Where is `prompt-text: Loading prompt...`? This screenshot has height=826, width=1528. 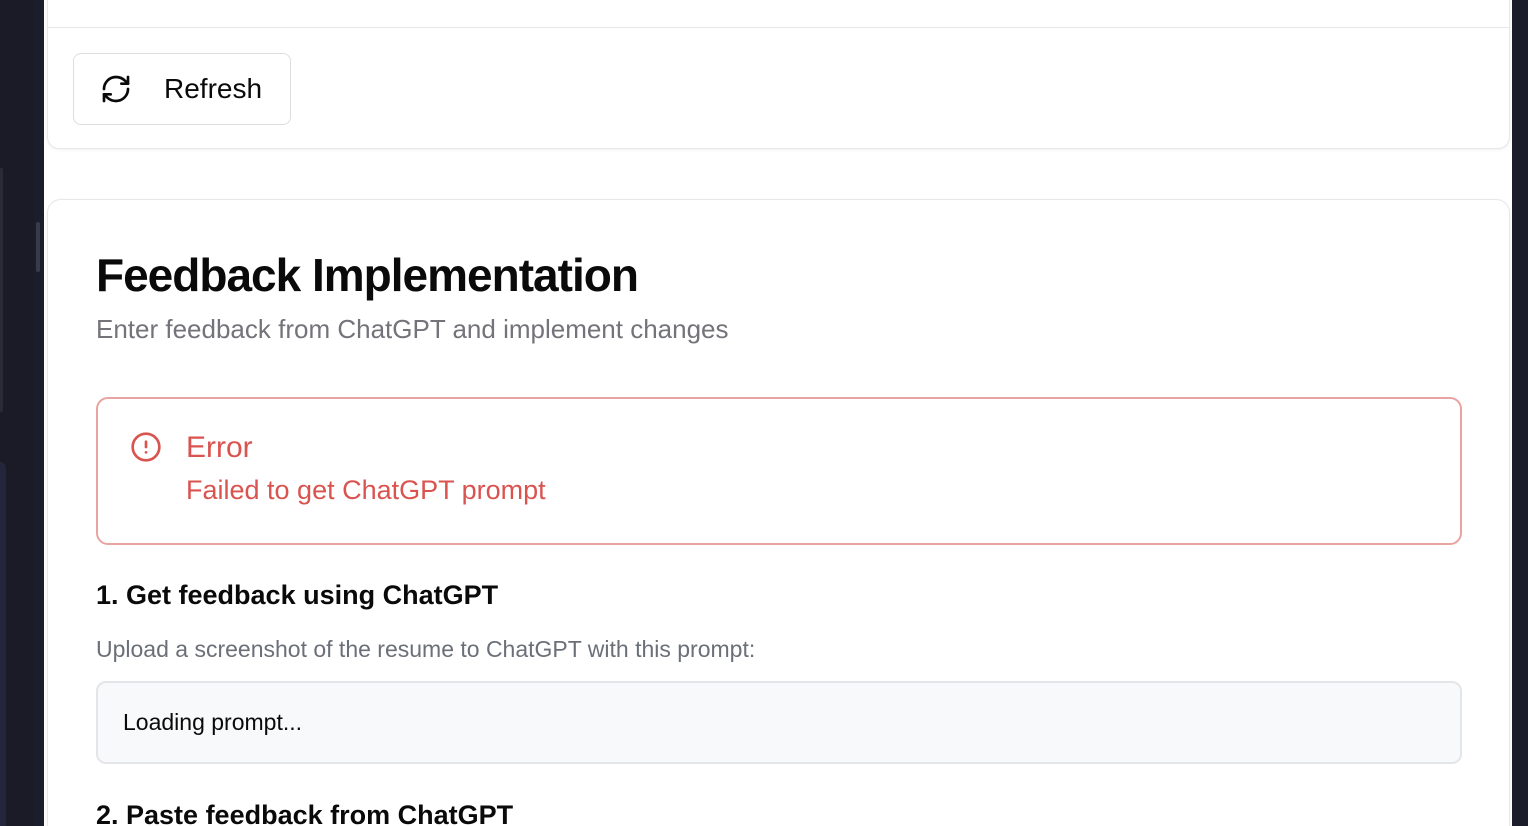 prompt-text: Loading prompt... is located at coordinates (213, 722).